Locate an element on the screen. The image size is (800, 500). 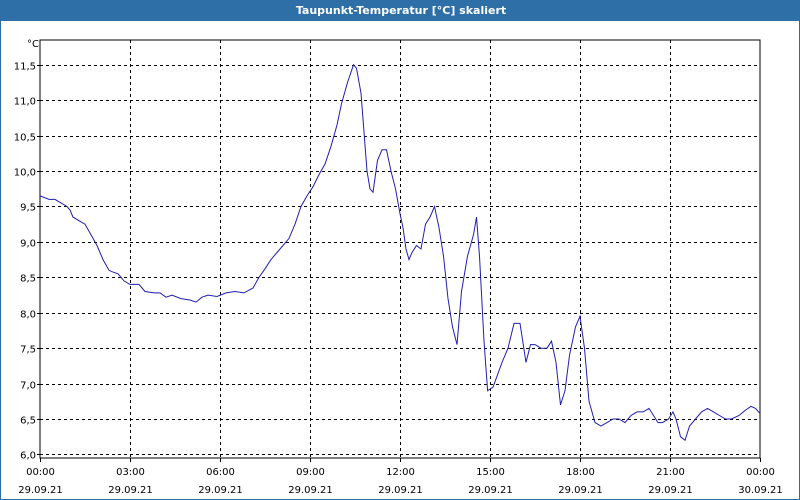
x-tick-time-label: 03:00 is located at coordinates (130, 472).